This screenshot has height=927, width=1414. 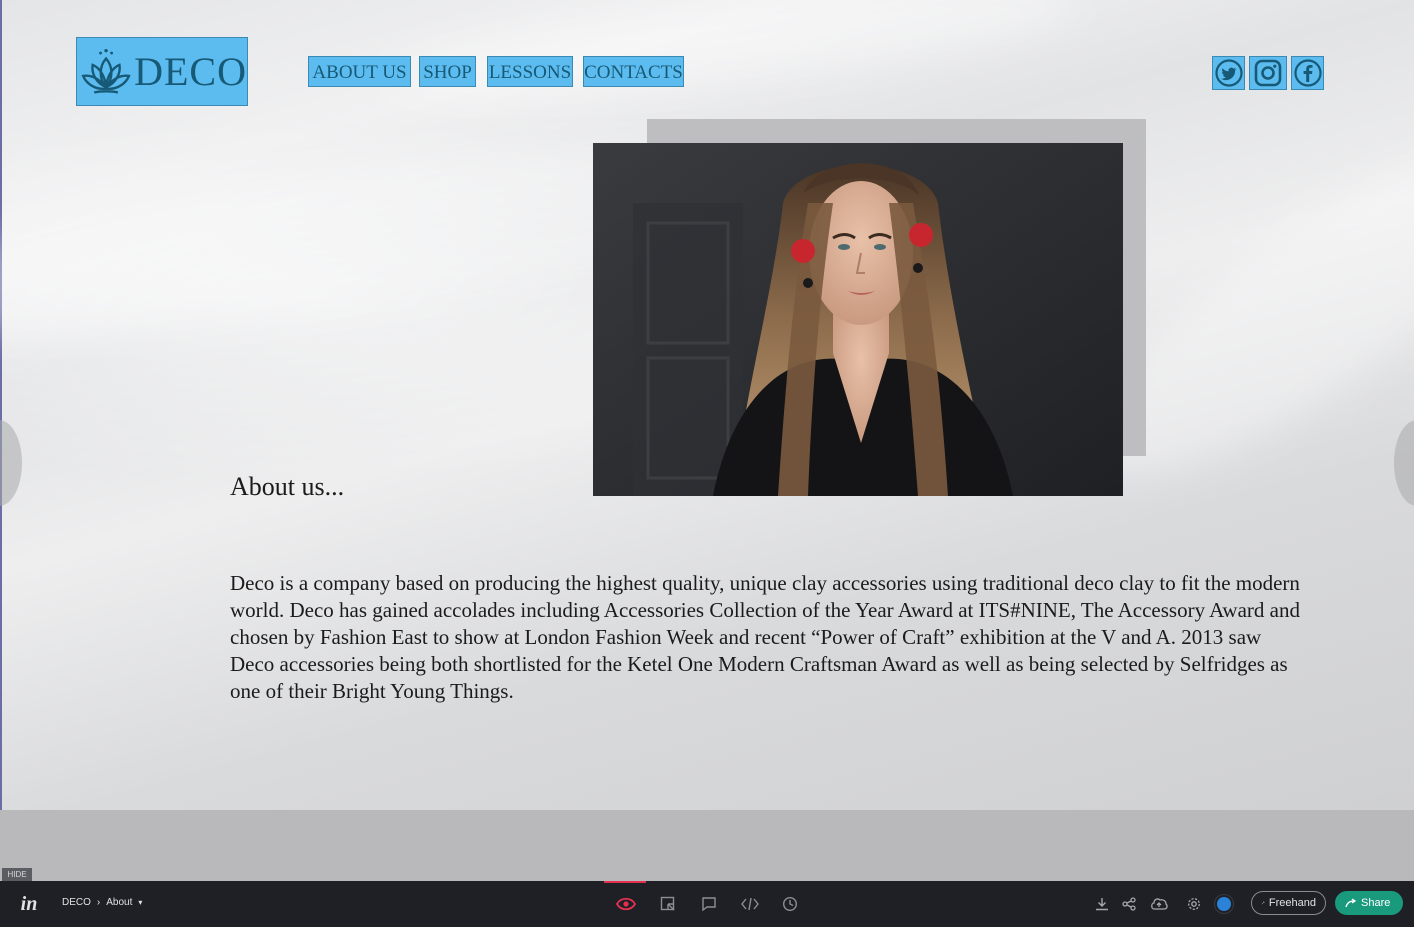 I want to click on background-swoosh, so click(x=732, y=58).